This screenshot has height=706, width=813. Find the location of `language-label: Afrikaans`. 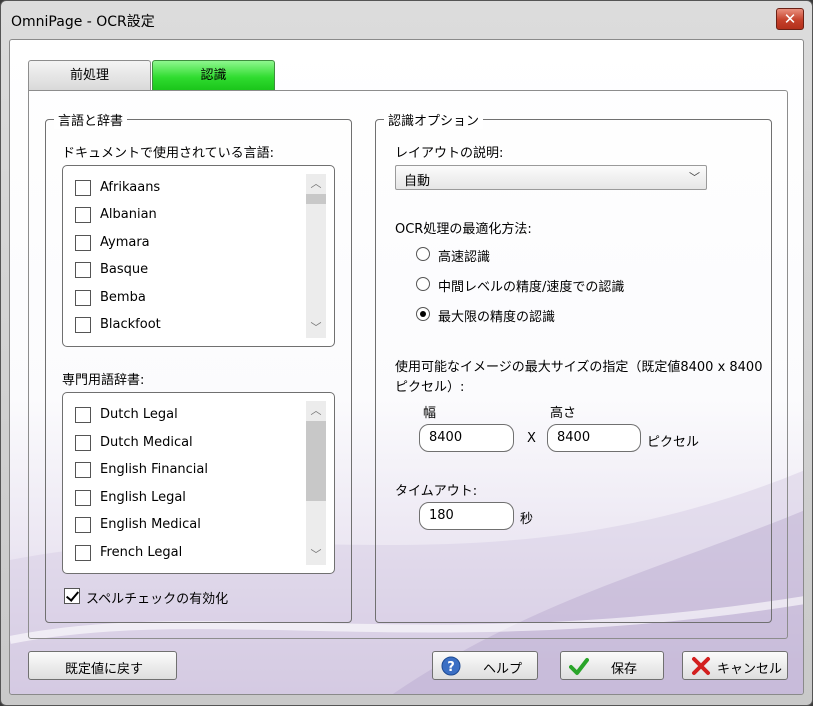

language-label: Afrikaans is located at coordinates (130, 187).